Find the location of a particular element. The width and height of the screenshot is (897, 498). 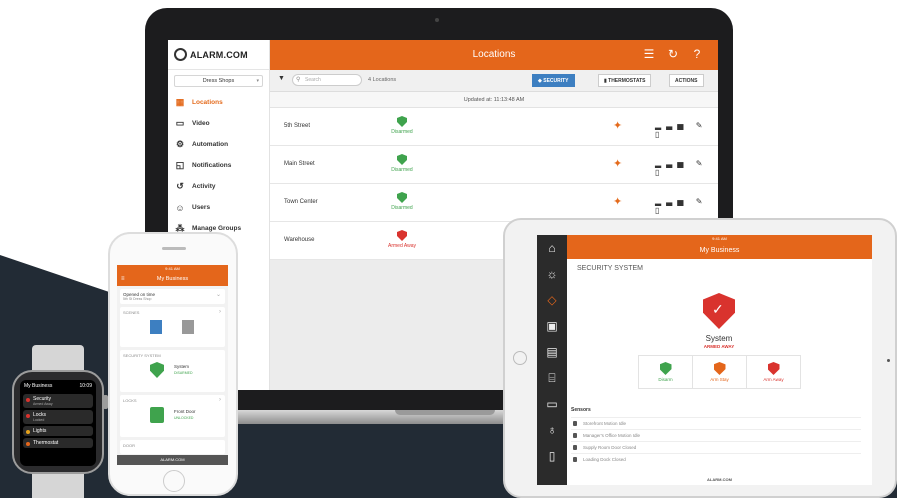

tab-label: ACTIONS is located at coordinates (686, 81).